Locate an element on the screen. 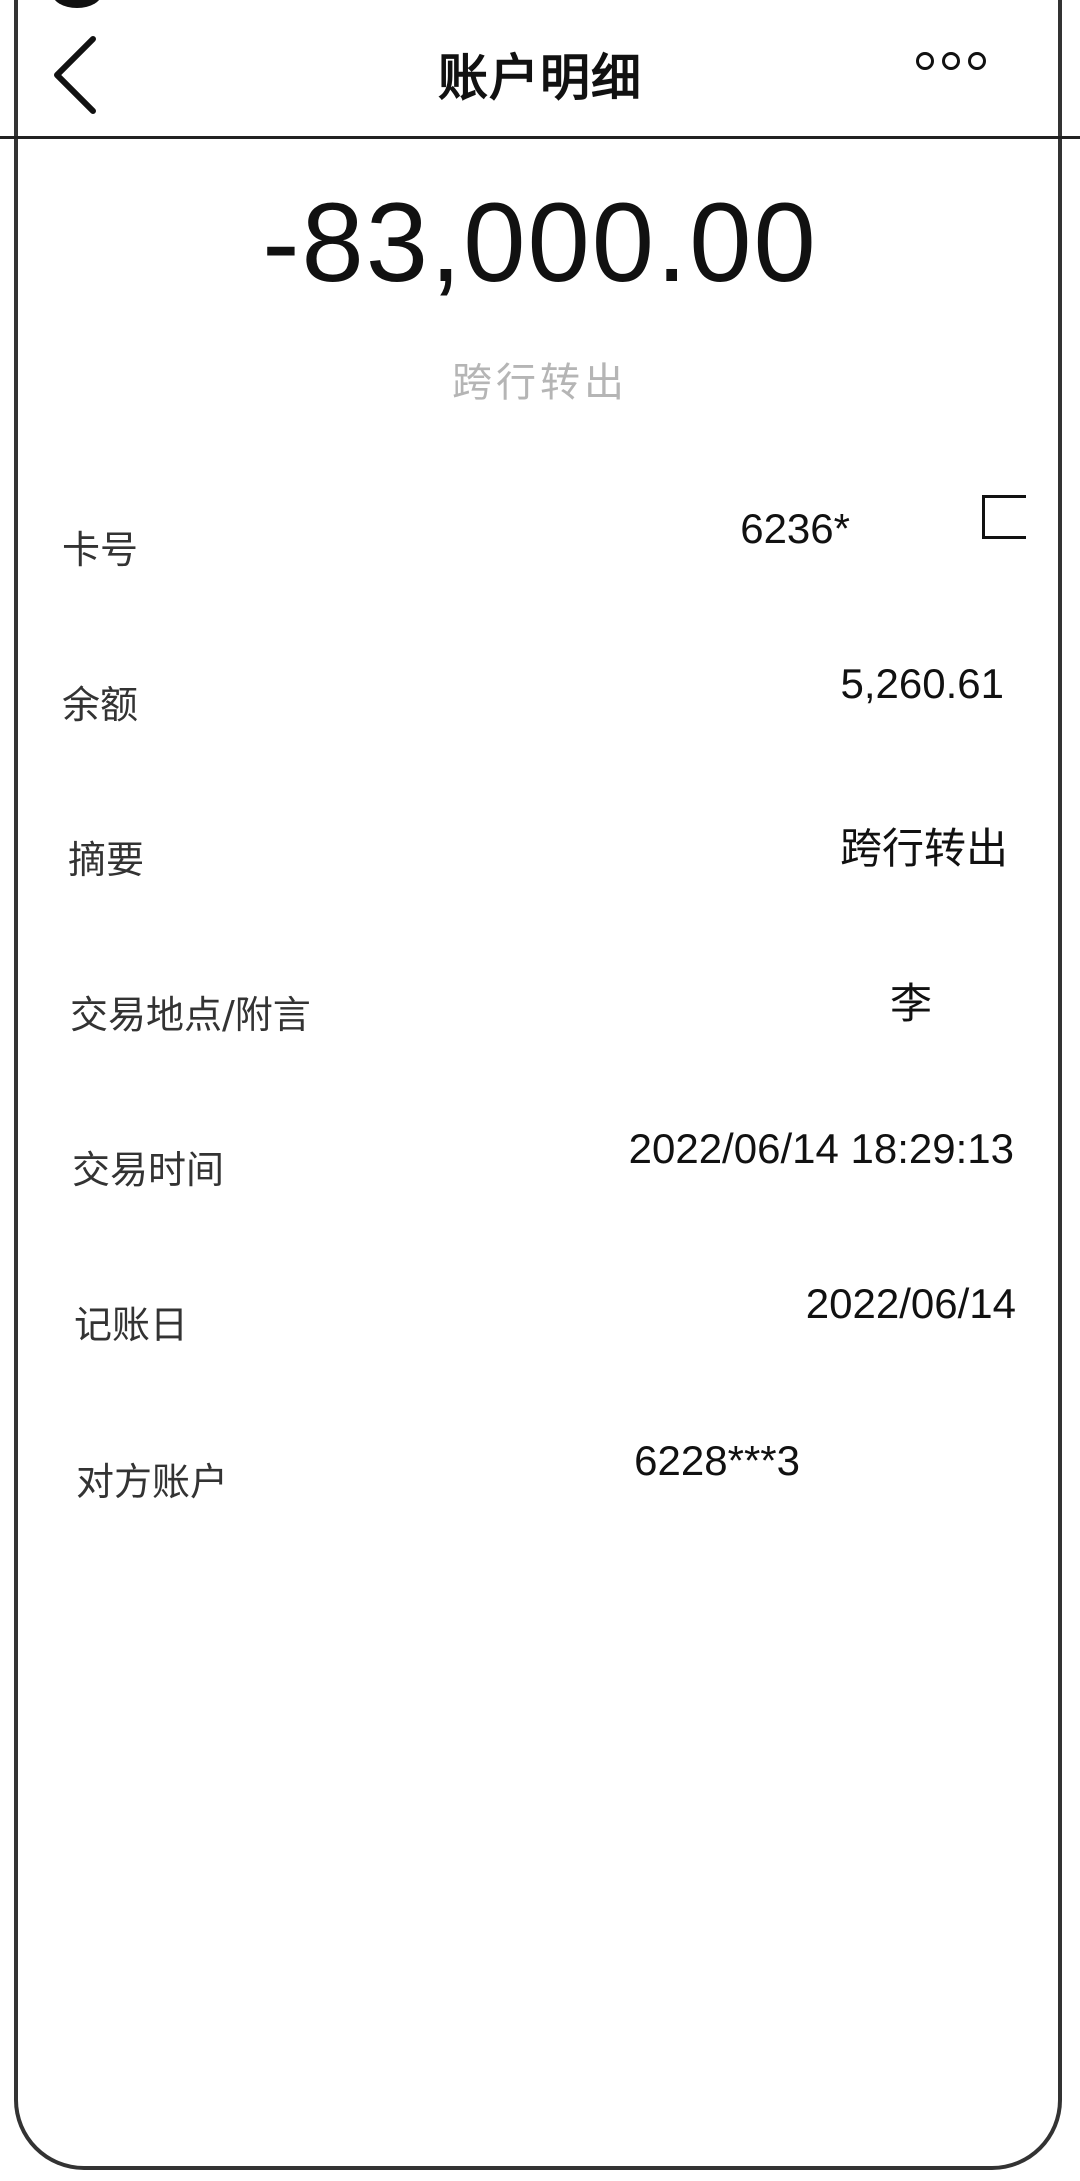 Image resolution: width=1080 pixels, height=2181 pixels. more-options-button is located at coordinates (951, 61).